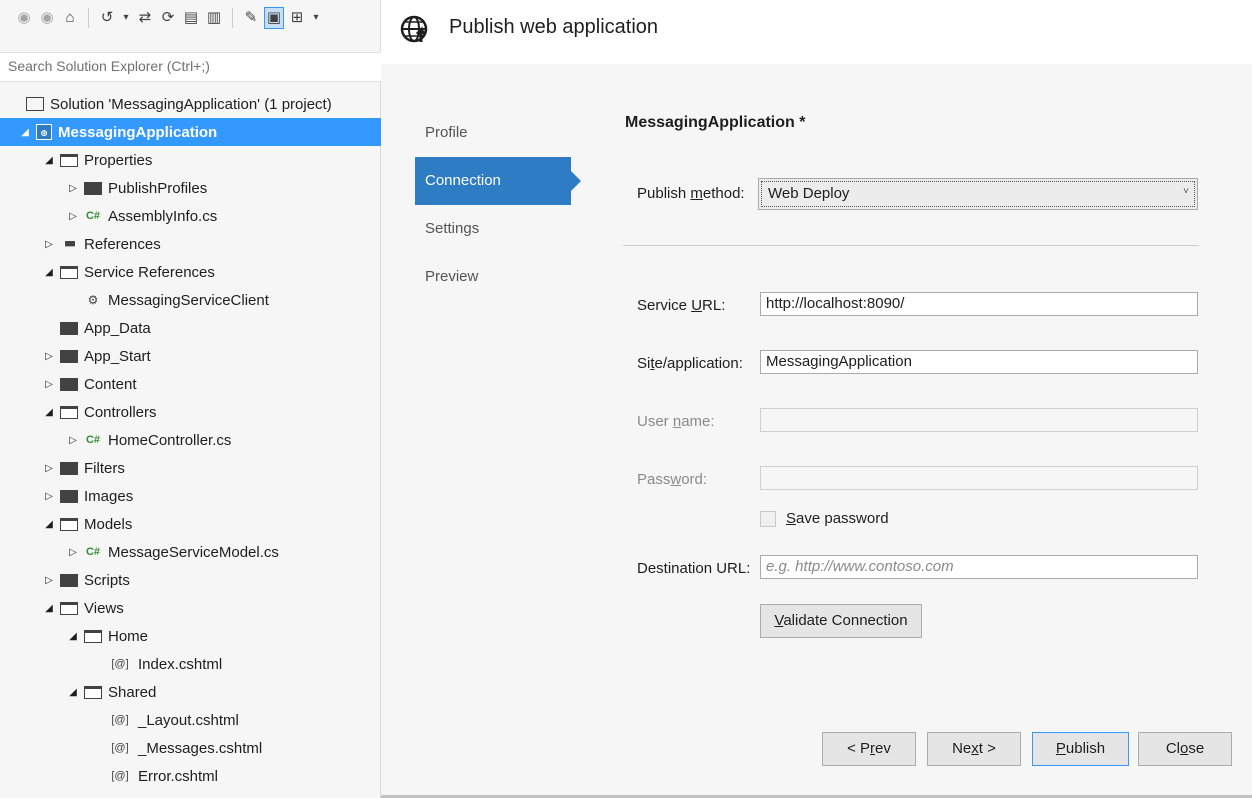 Image resolution: width=1252 pixels, height=798 pixels. Describe the element at coordinates (1185, 749) in the screenshot. I see `close-button: Close` at that location.